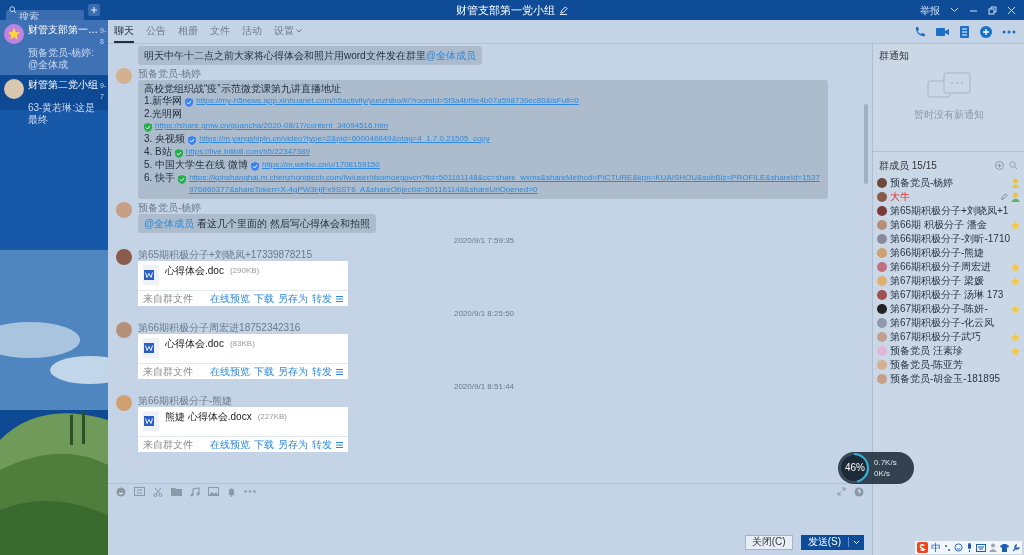 This screenshot has height=555, width=1024. I want to click on monitor-widget: 46% 0.7K/s 0K/s, so click(876, 468).